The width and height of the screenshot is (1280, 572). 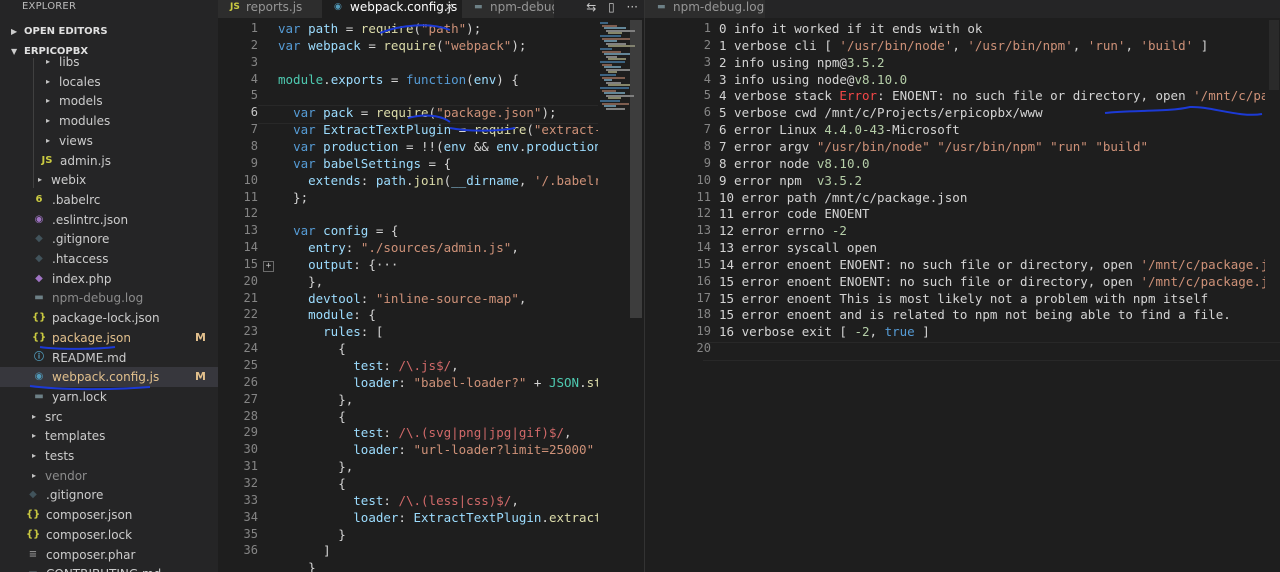 I want to click on tree-item: 6 .babelrc, so click(x=109, y=200).